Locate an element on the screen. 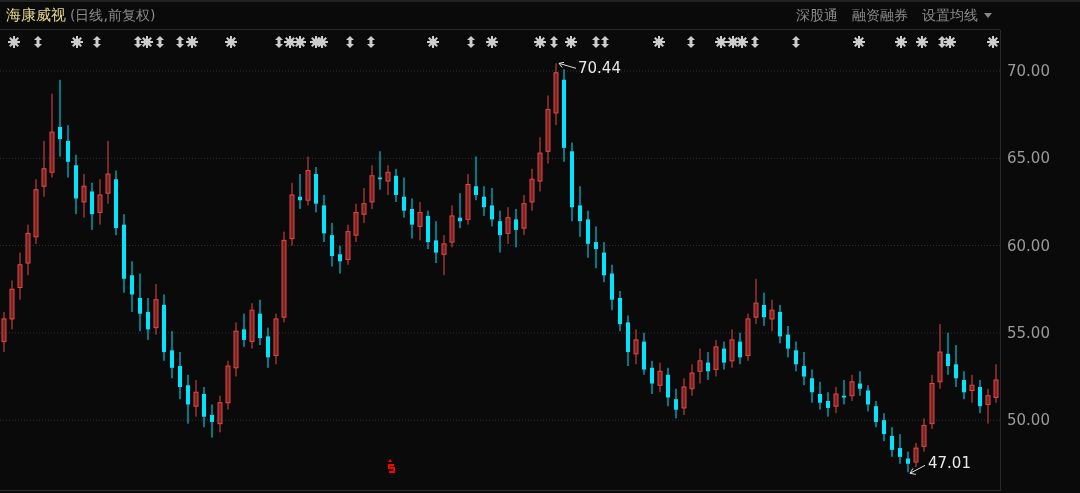  price-annotation: 47.01 is located at coordinates (949, 463).